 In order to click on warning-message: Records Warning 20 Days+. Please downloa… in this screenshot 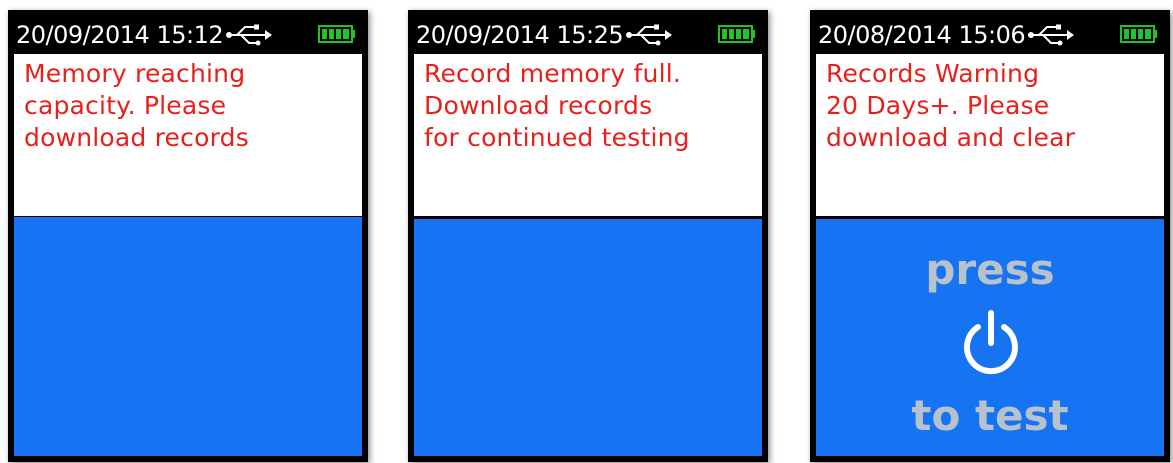, I will do `click(951, 105)`.